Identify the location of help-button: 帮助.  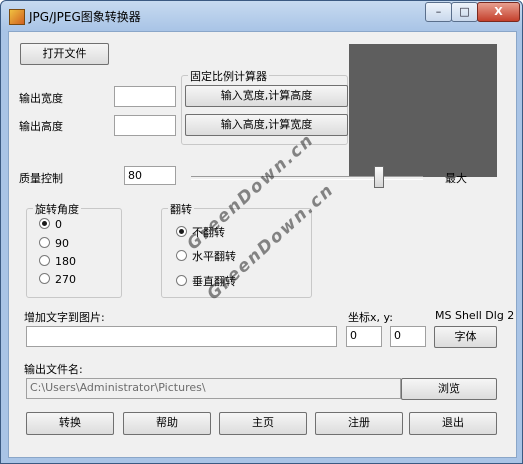
(167, 423).